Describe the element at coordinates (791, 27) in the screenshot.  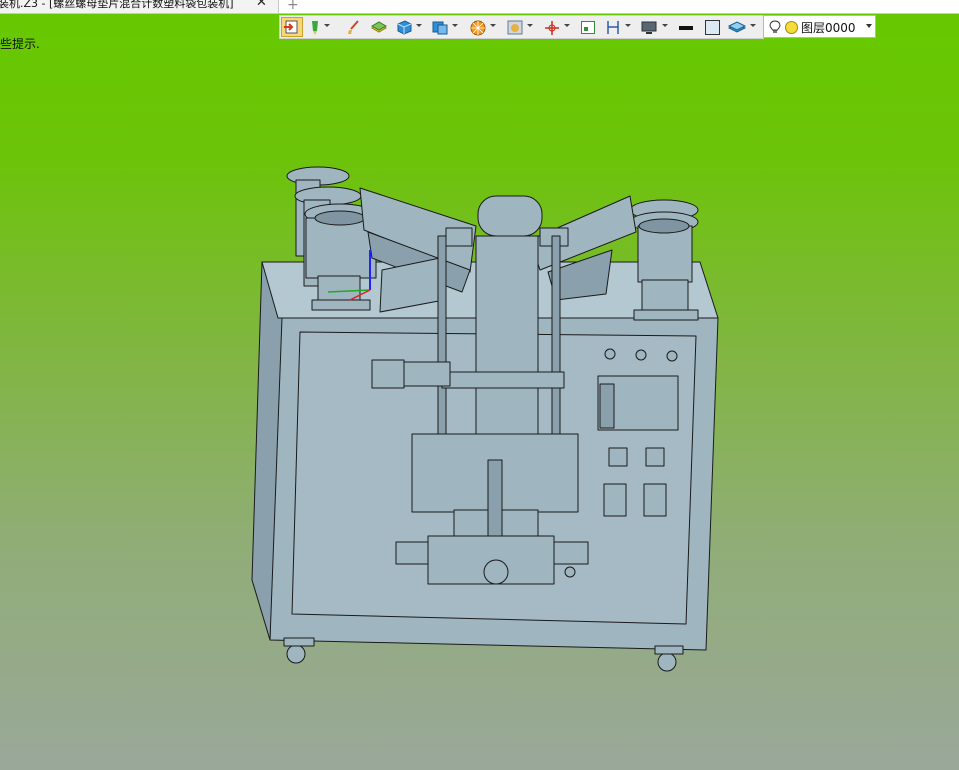
I see `layer-color-icon` at that location.